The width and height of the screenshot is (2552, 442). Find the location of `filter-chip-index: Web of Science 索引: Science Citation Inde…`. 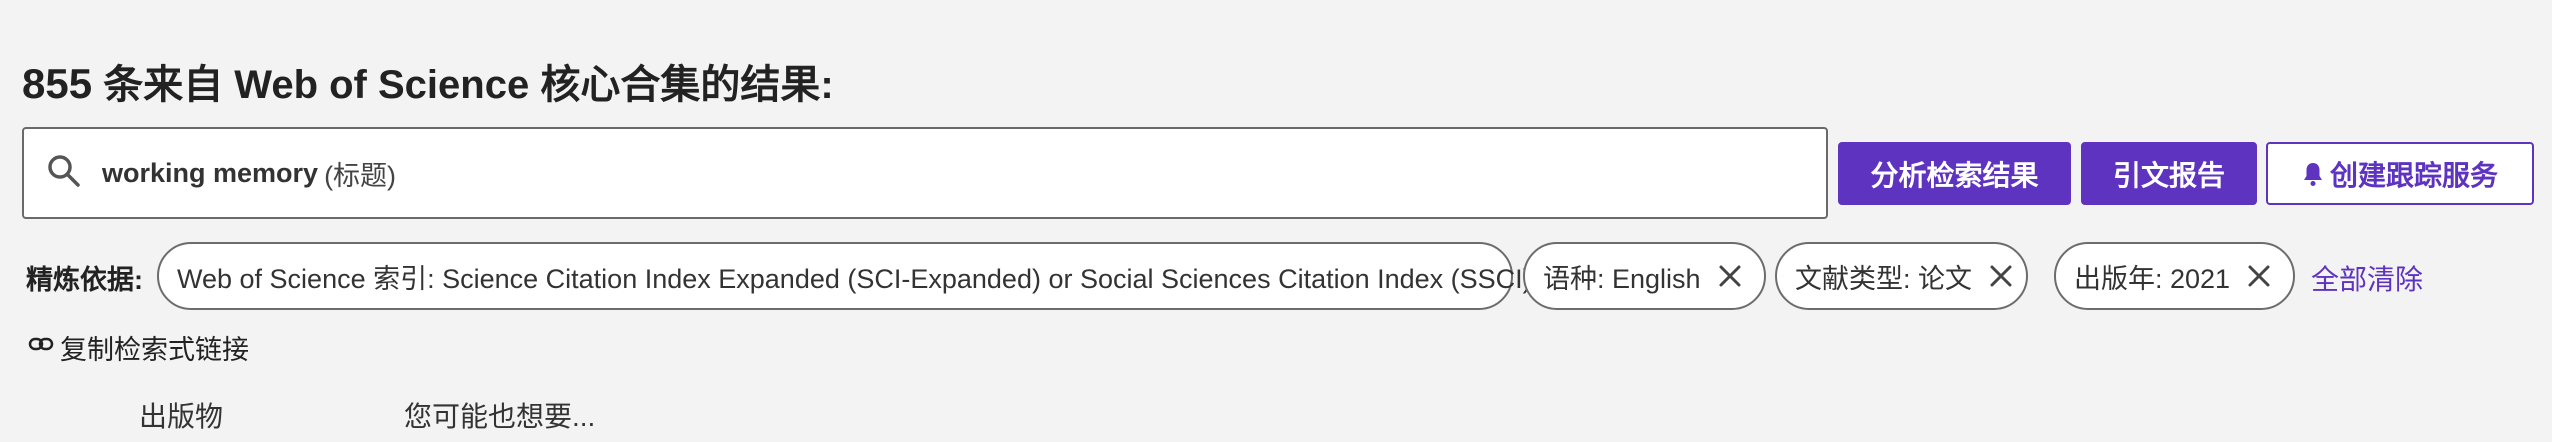

filter-chip-index: Web of Science 索引: Science Citation Inde… is located at coordinates (864, 276).